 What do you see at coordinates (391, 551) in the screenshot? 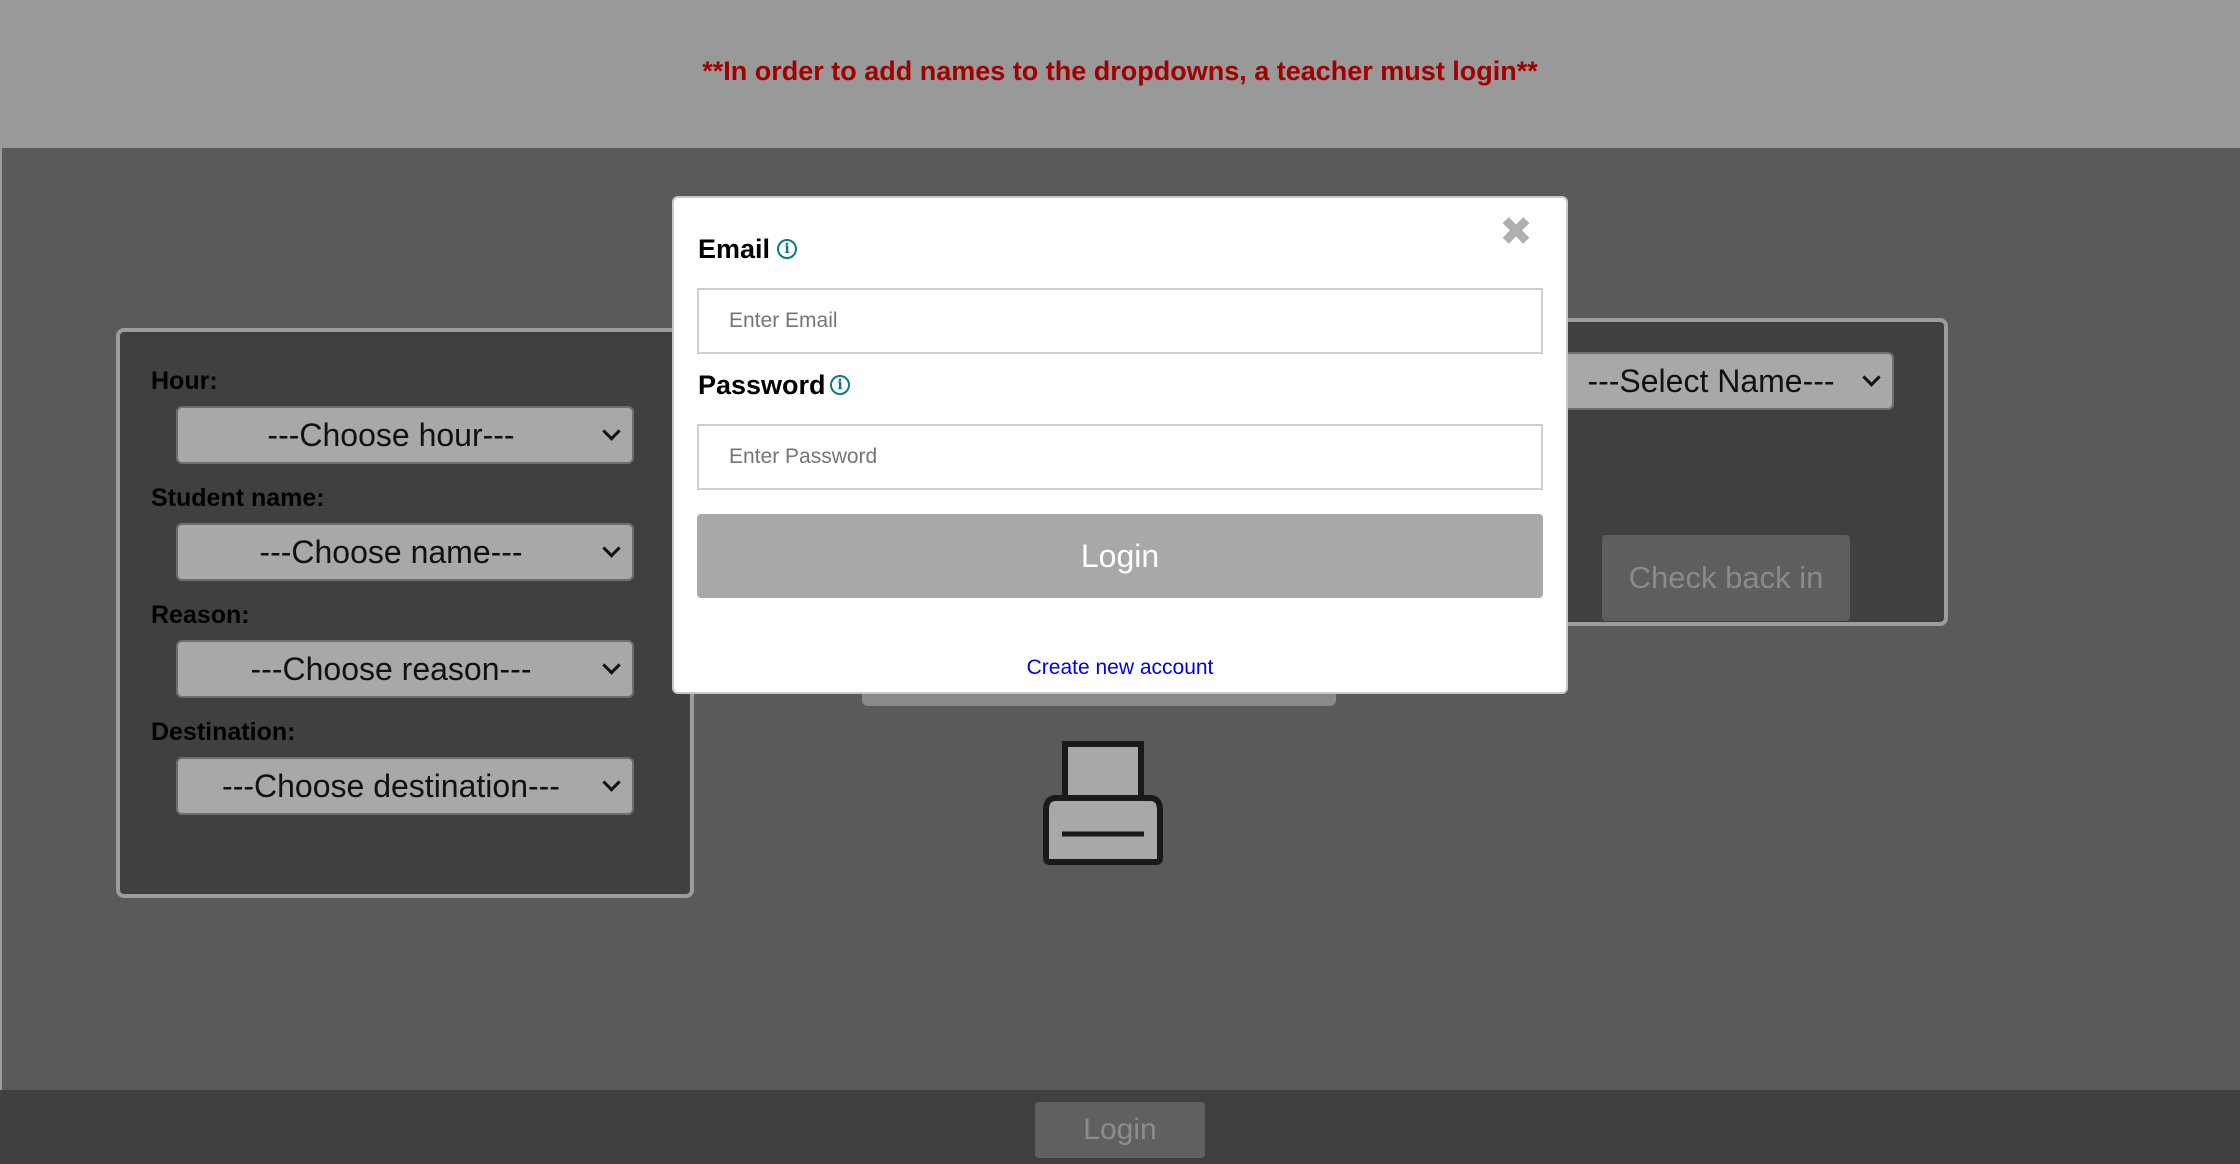
I see `student-name-select-value: ---Choose name---` at bounding box center [391, 551].